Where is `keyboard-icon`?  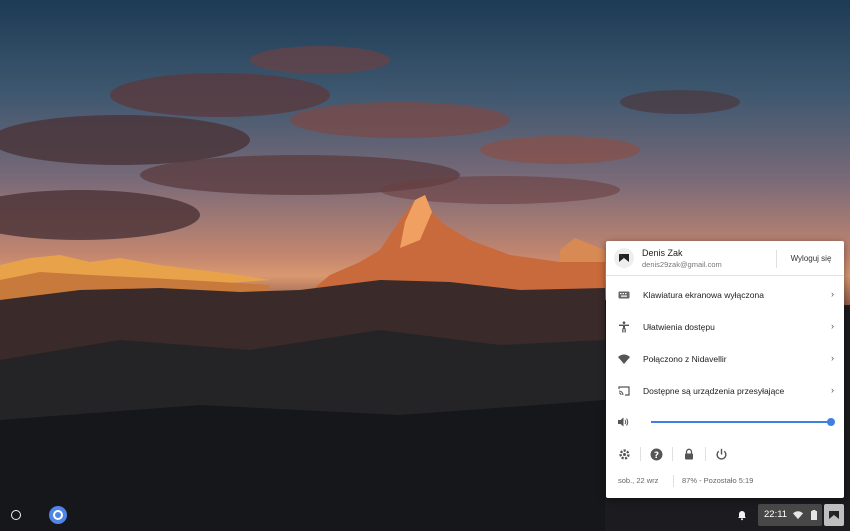
keyboard-icon is located at coordinates (624, 295).